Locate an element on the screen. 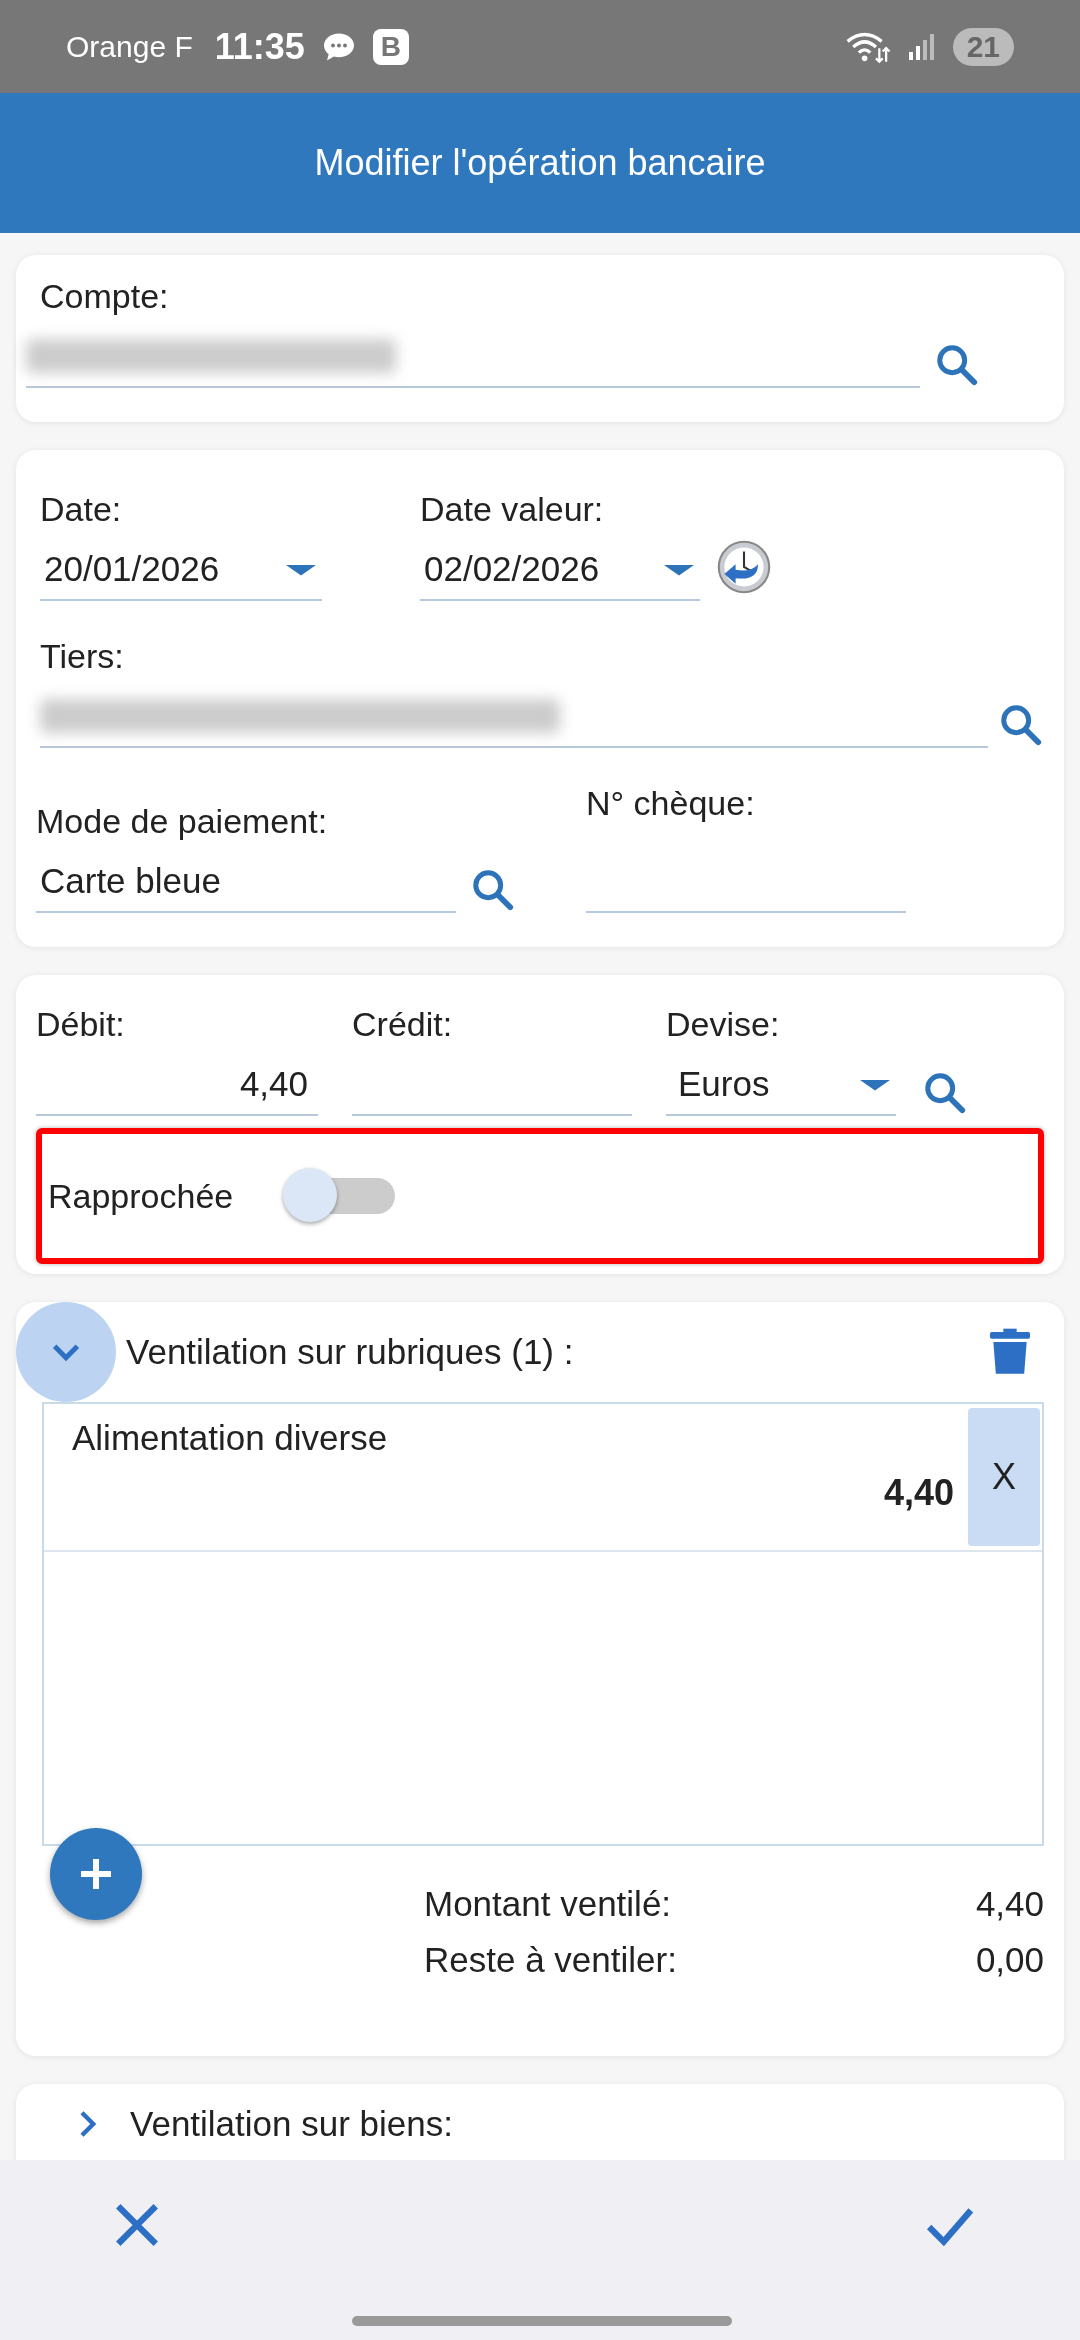 The width and height of the screenshot is (1080, 2340). screen-title: Modifier l'opération bancaire is located at coordinates (540, 163).